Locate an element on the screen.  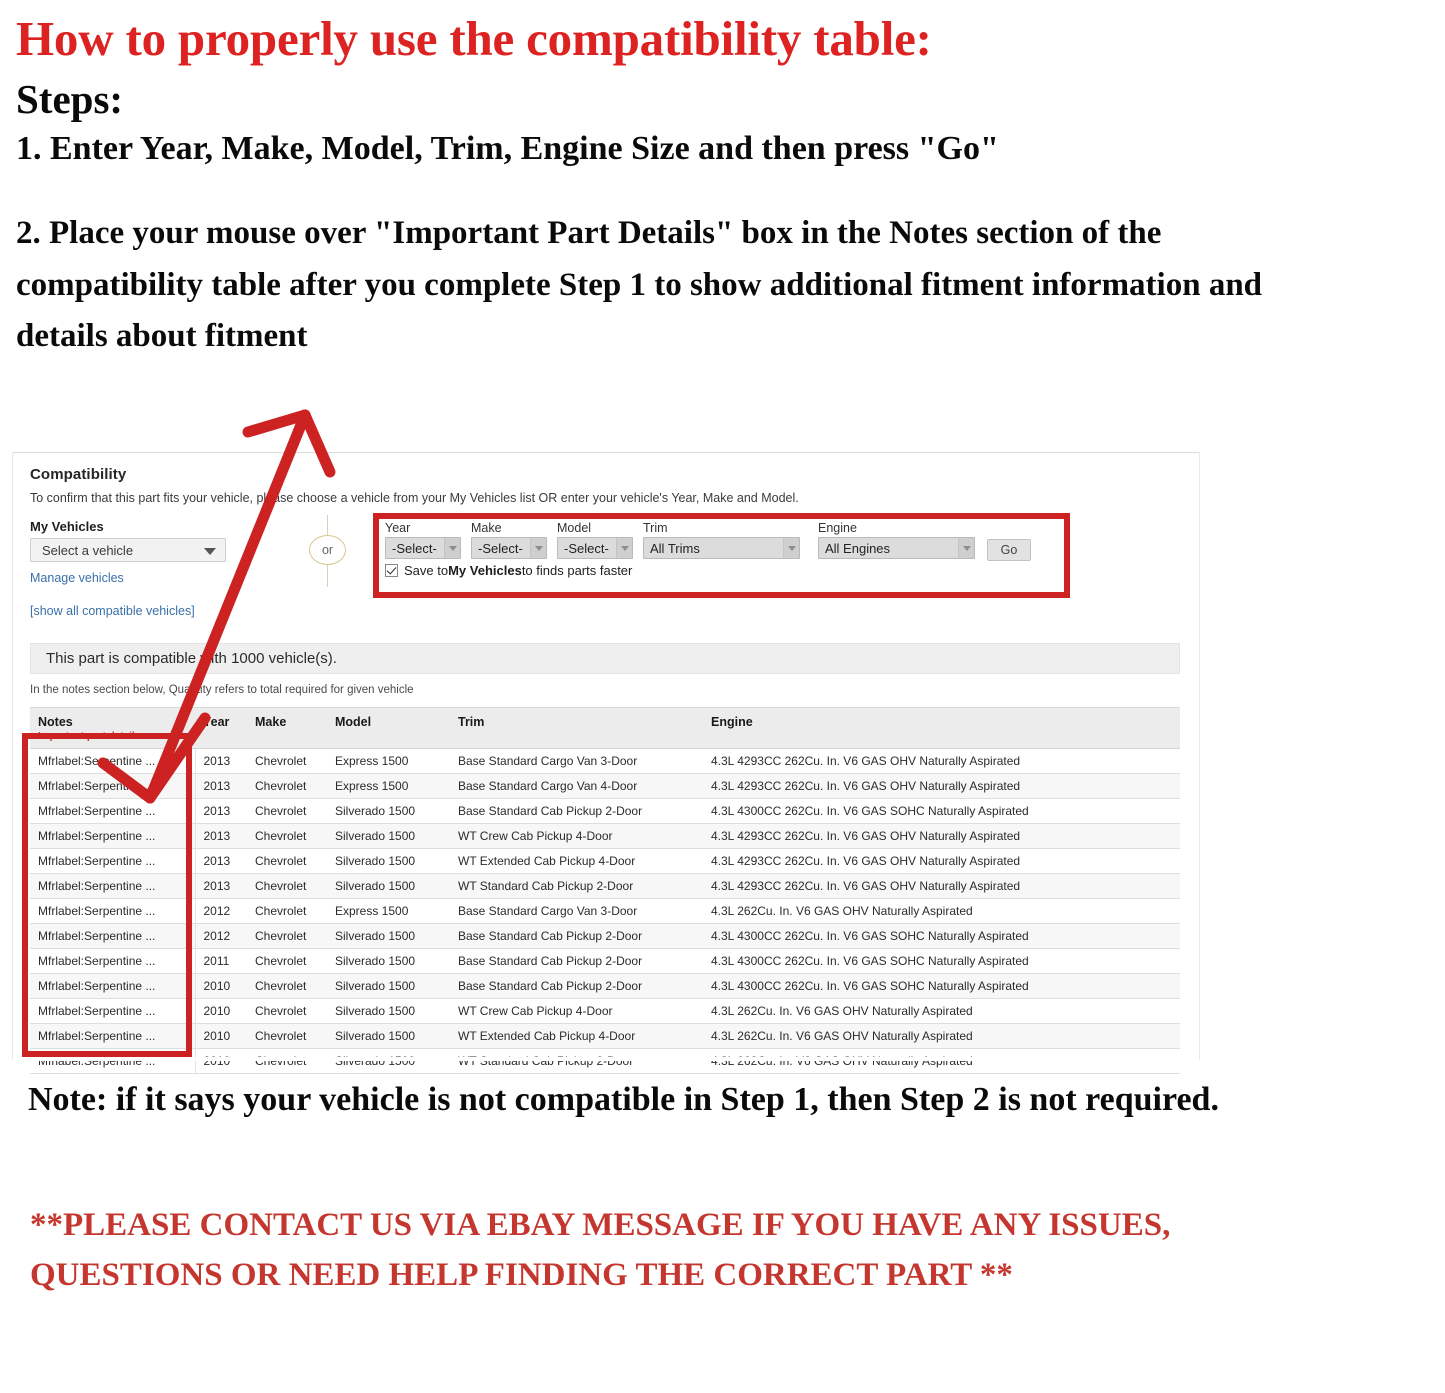
steps-heading: Steps: is located at coordinates (70, 98).